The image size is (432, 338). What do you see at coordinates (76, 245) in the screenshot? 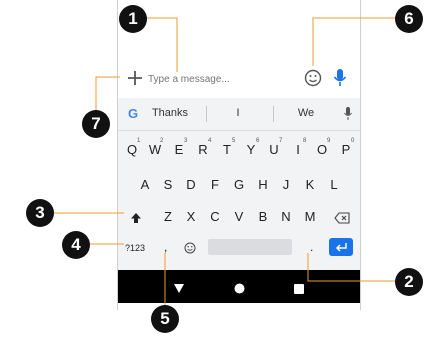
I see `callout-badge-4: 4` at bounding box center [76, 245].